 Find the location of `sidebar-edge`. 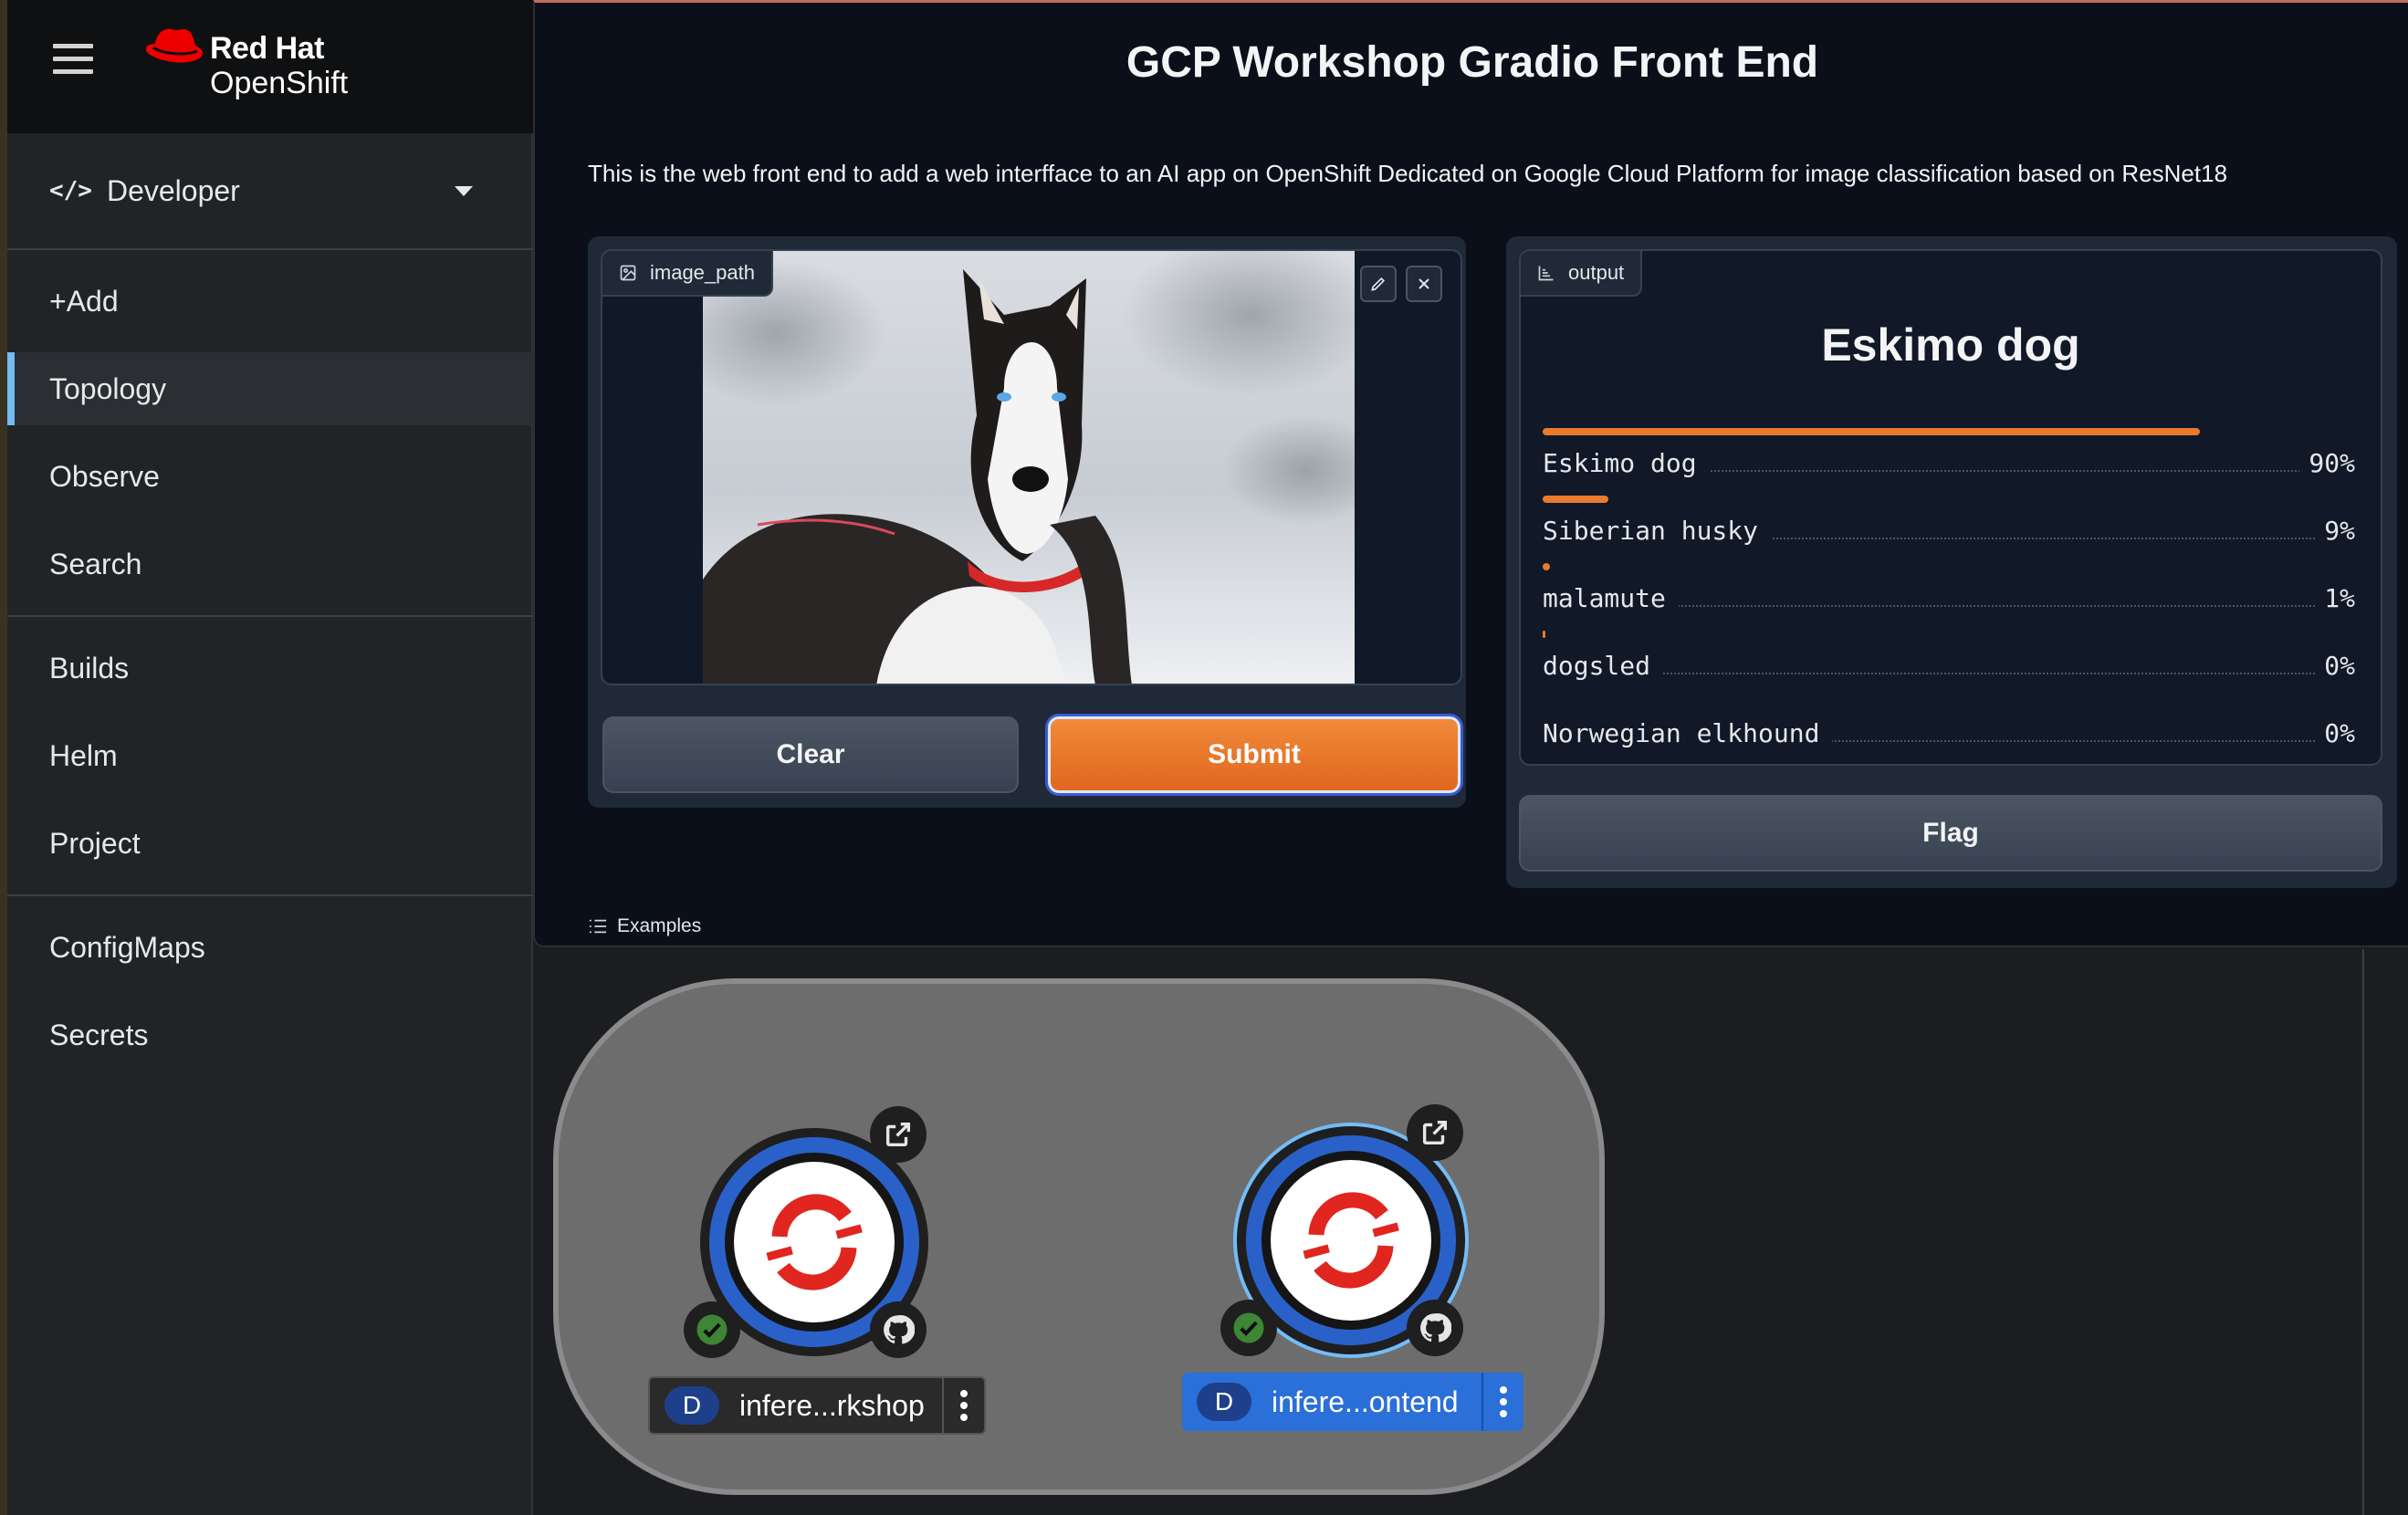

sidebar-edge is located at coordinates (4, 757).